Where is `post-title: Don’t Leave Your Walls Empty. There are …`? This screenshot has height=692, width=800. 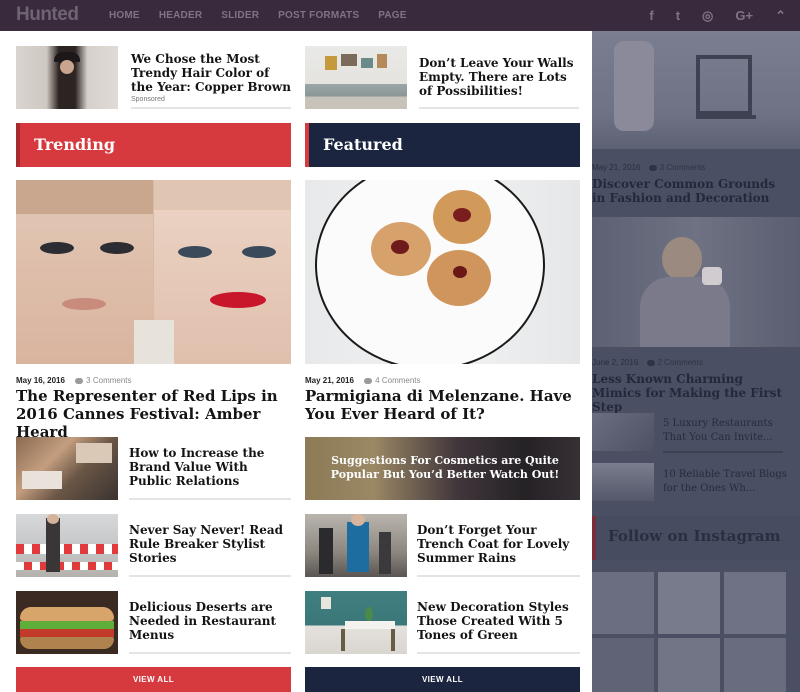 post-title: Don’t Leave Your Walls Empty. There are … is located at coordinates (499, 77).